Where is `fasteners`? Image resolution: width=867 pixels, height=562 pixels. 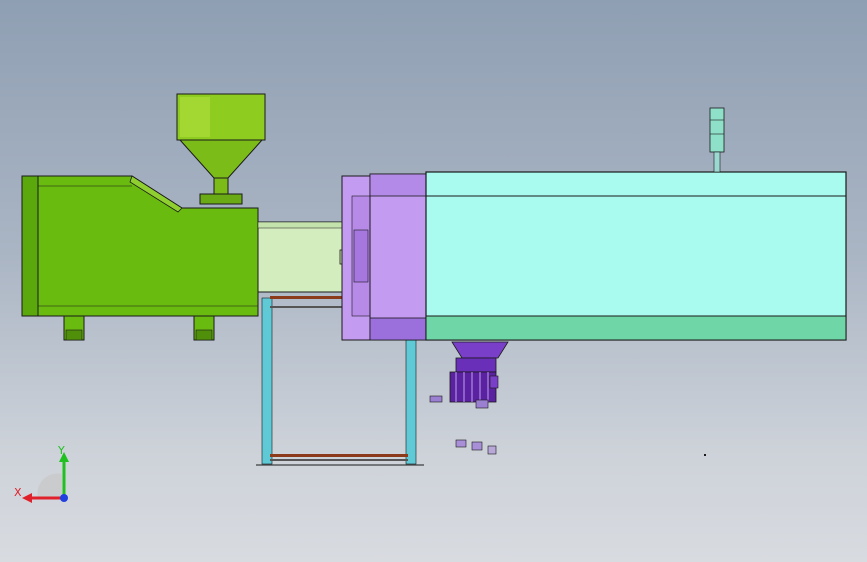
fasteners is located at coordinates (580, 447).